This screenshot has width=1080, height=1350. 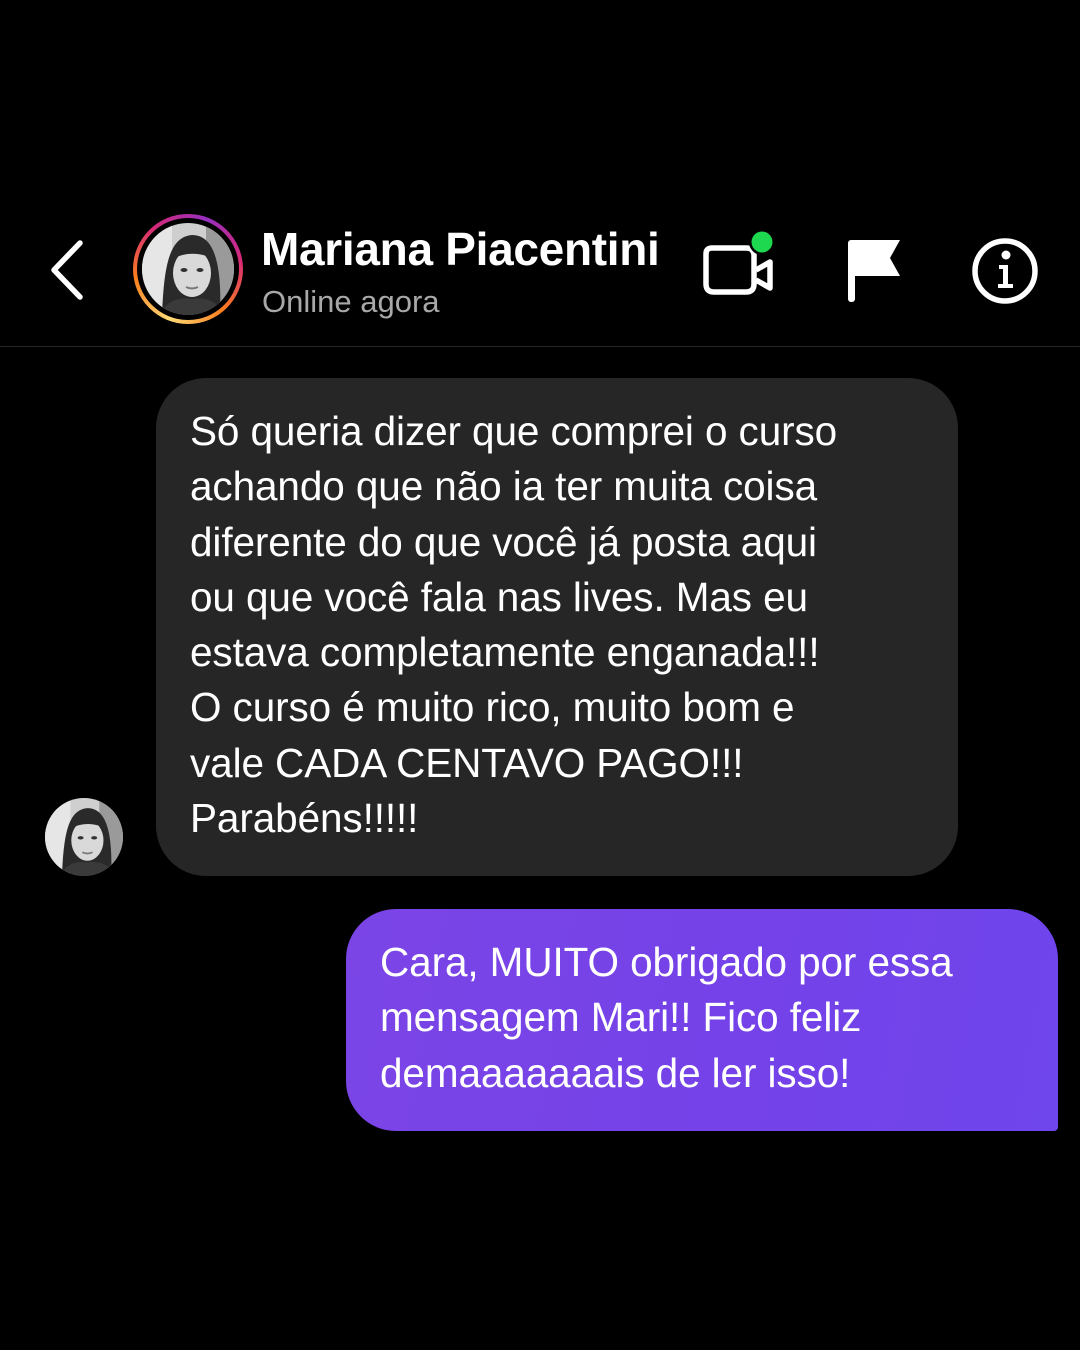 I want to click on contact-name: Mariana Piacentini, so click(x=460, y=249).